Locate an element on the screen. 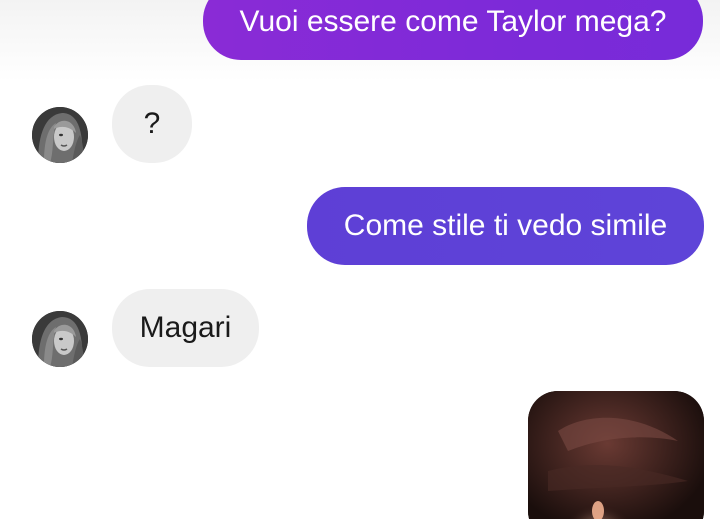 This screenshot has height=519, width=720. received-message-bubble: ? is located at coordinates (152, 124).